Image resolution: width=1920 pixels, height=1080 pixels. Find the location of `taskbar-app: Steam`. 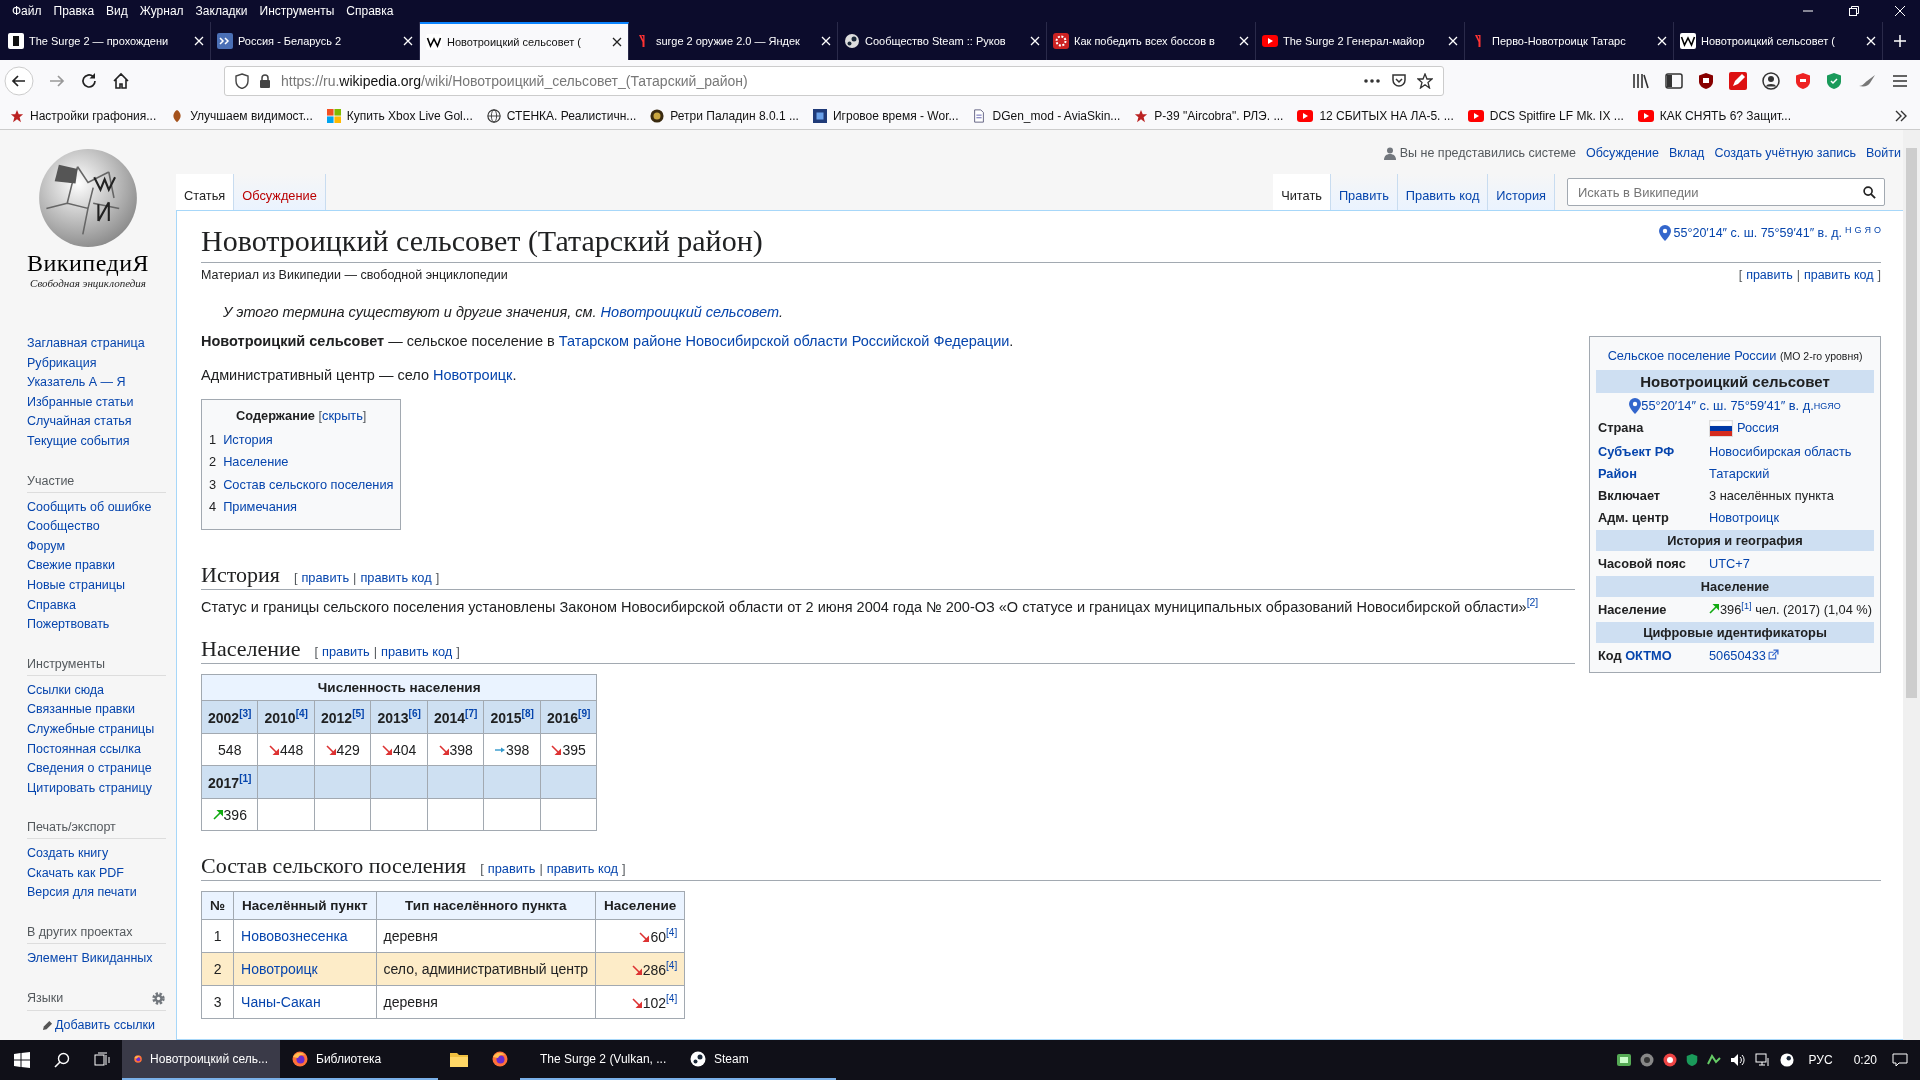

taskbar-app: Steam is located at coordinates (757, 1060).